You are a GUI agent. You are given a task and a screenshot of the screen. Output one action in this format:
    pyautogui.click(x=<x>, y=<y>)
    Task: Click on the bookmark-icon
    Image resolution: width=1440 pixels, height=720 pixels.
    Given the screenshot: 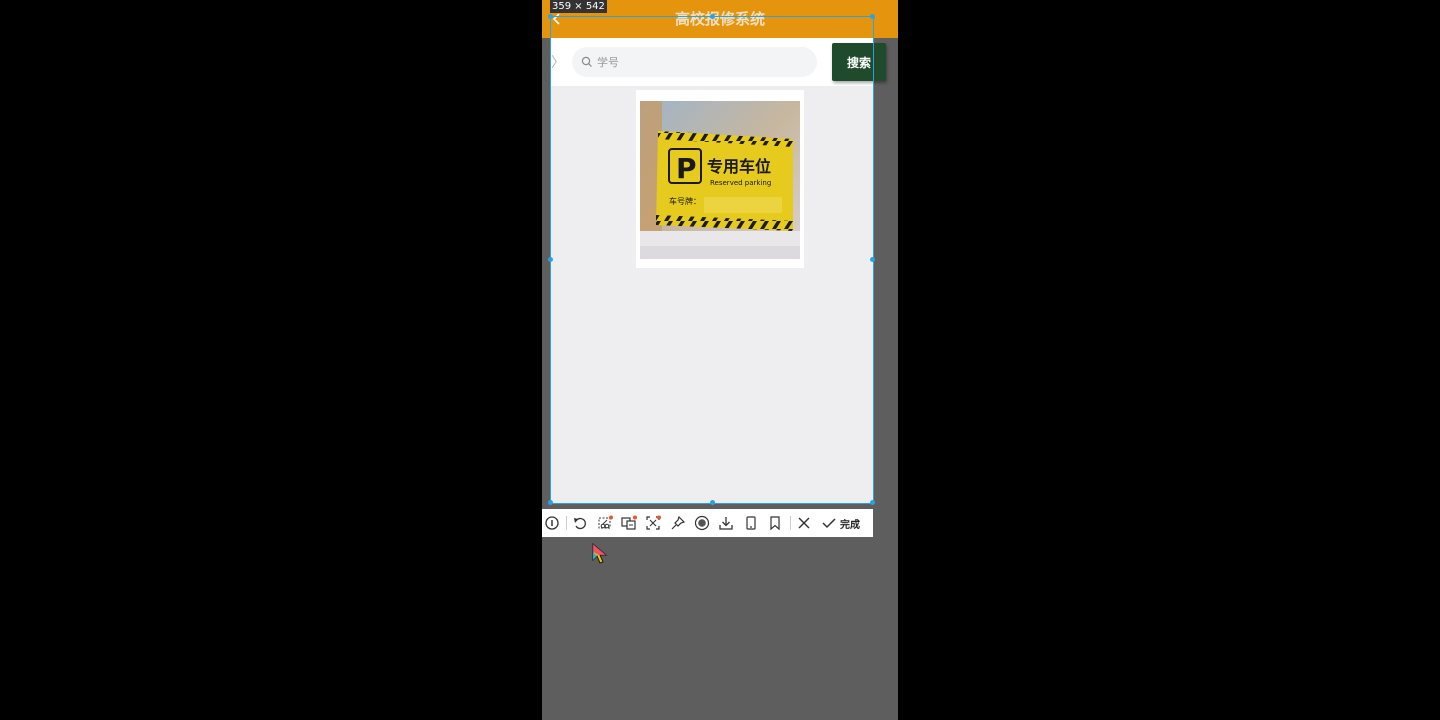 What is the action you would take?
    pyautogui.click(x=775, y=523)
    